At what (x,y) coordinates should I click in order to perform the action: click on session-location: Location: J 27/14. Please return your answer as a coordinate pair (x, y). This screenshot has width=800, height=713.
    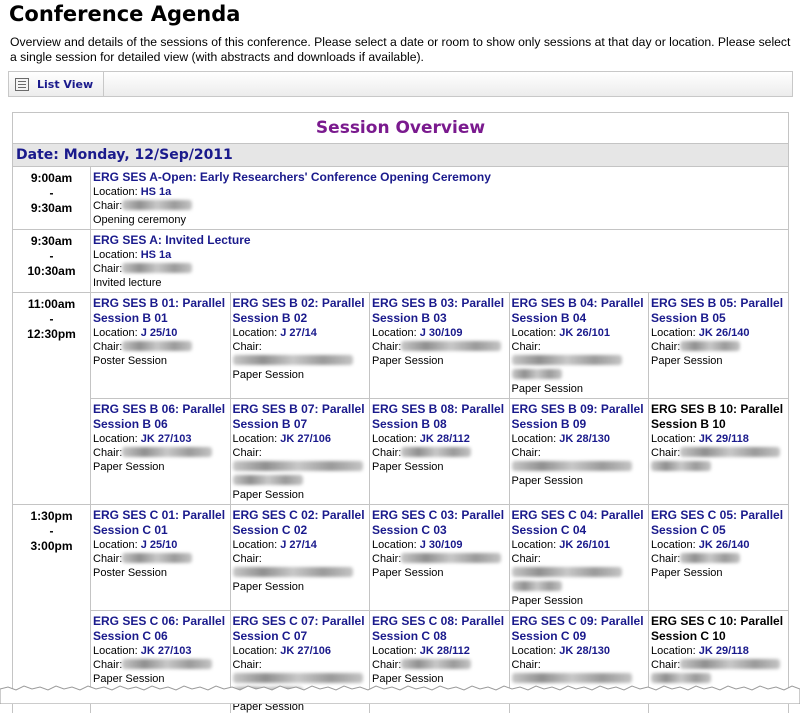
    Looking at the image, I should click on (300, 333).